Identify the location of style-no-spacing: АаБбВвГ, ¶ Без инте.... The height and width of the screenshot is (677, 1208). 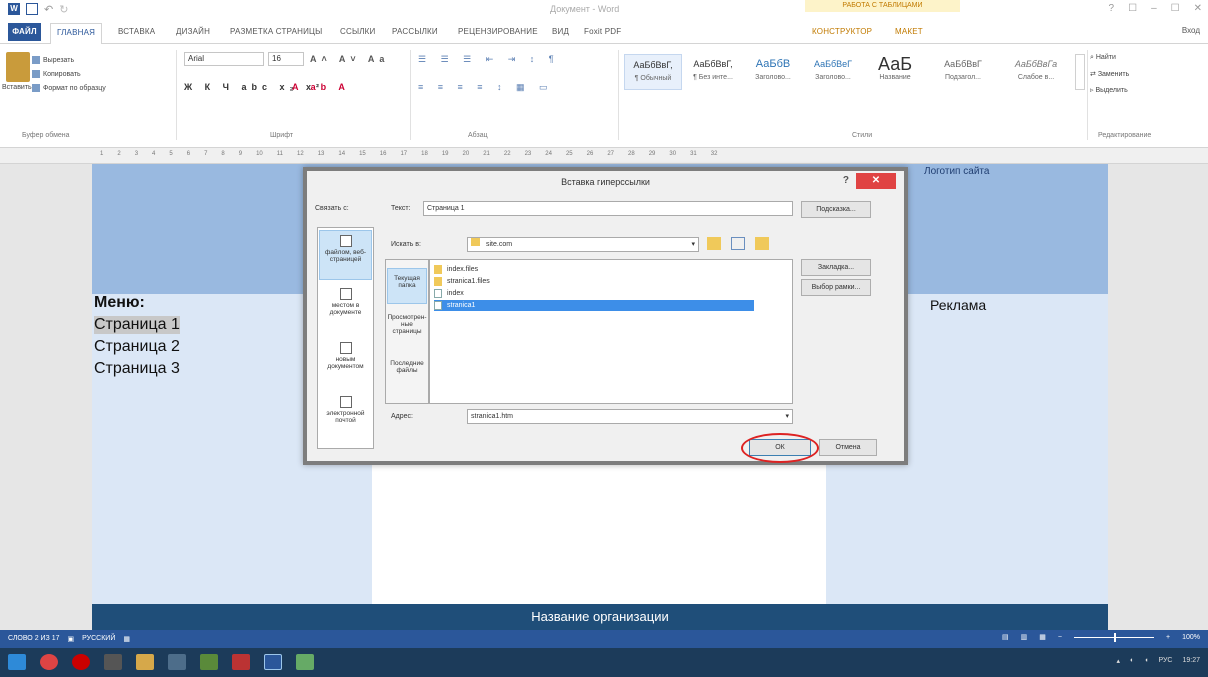
(713, 72).